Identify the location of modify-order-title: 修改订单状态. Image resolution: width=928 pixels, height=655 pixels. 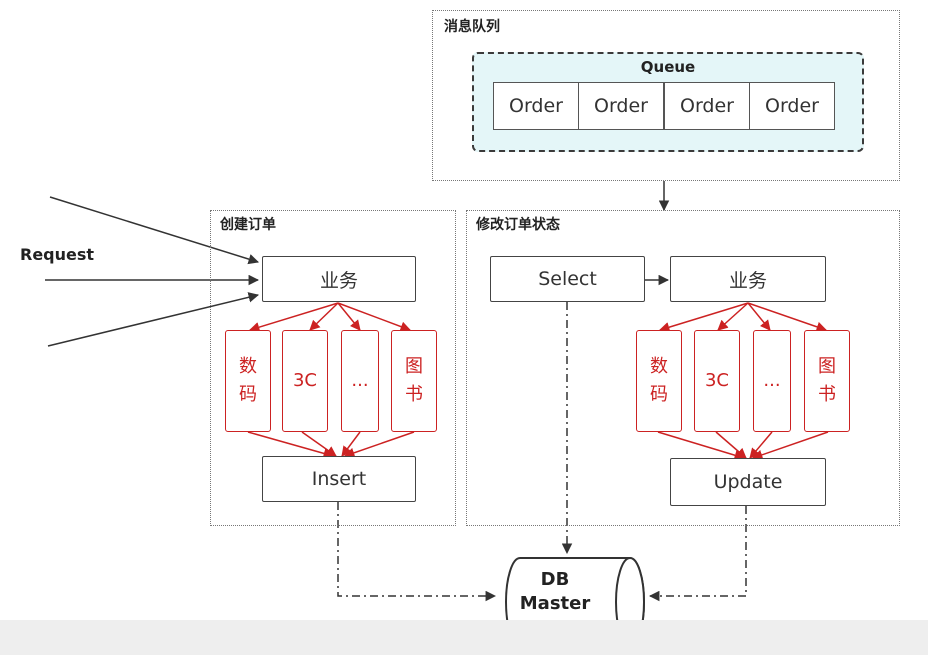
(518, 225).